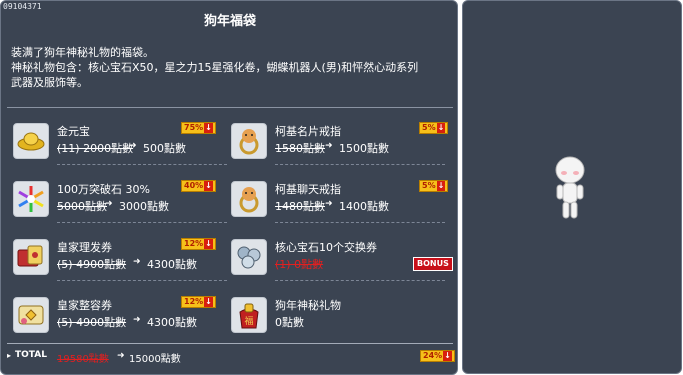  What do you see at coordinates (300, 148) in the screenshot?
I see `item-old-price: 1580點數` at bounding box center [300, 148].